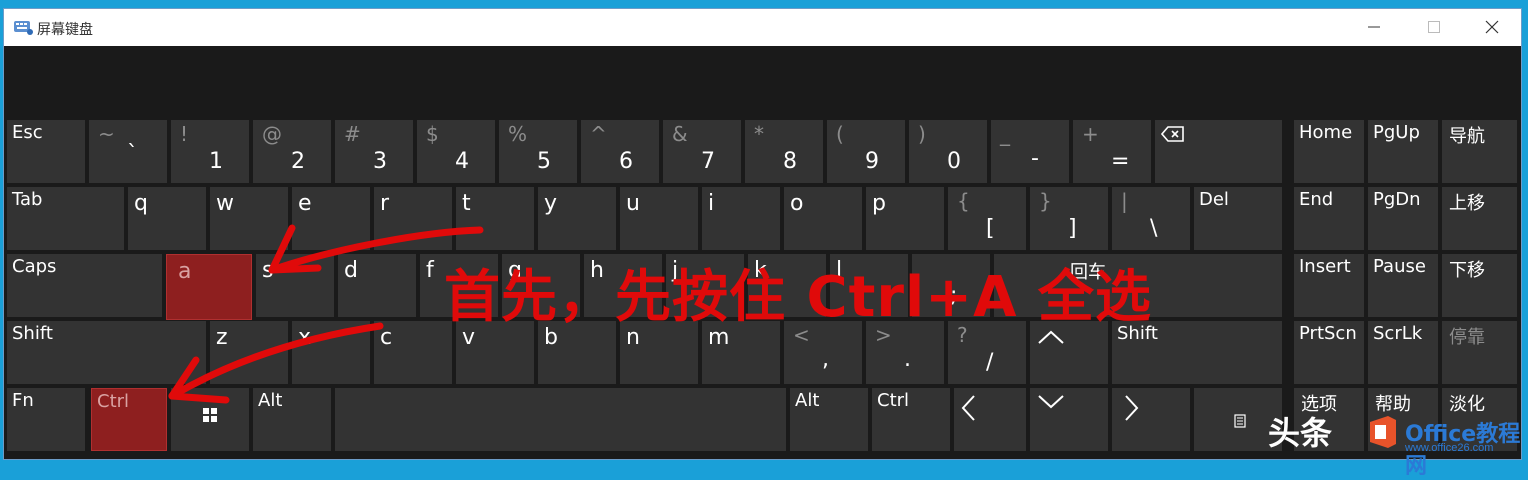  What do you see at coordinates (295, 269) in the screenshot?
I see `arrow-head-a2` at bounding box center [295, 269].